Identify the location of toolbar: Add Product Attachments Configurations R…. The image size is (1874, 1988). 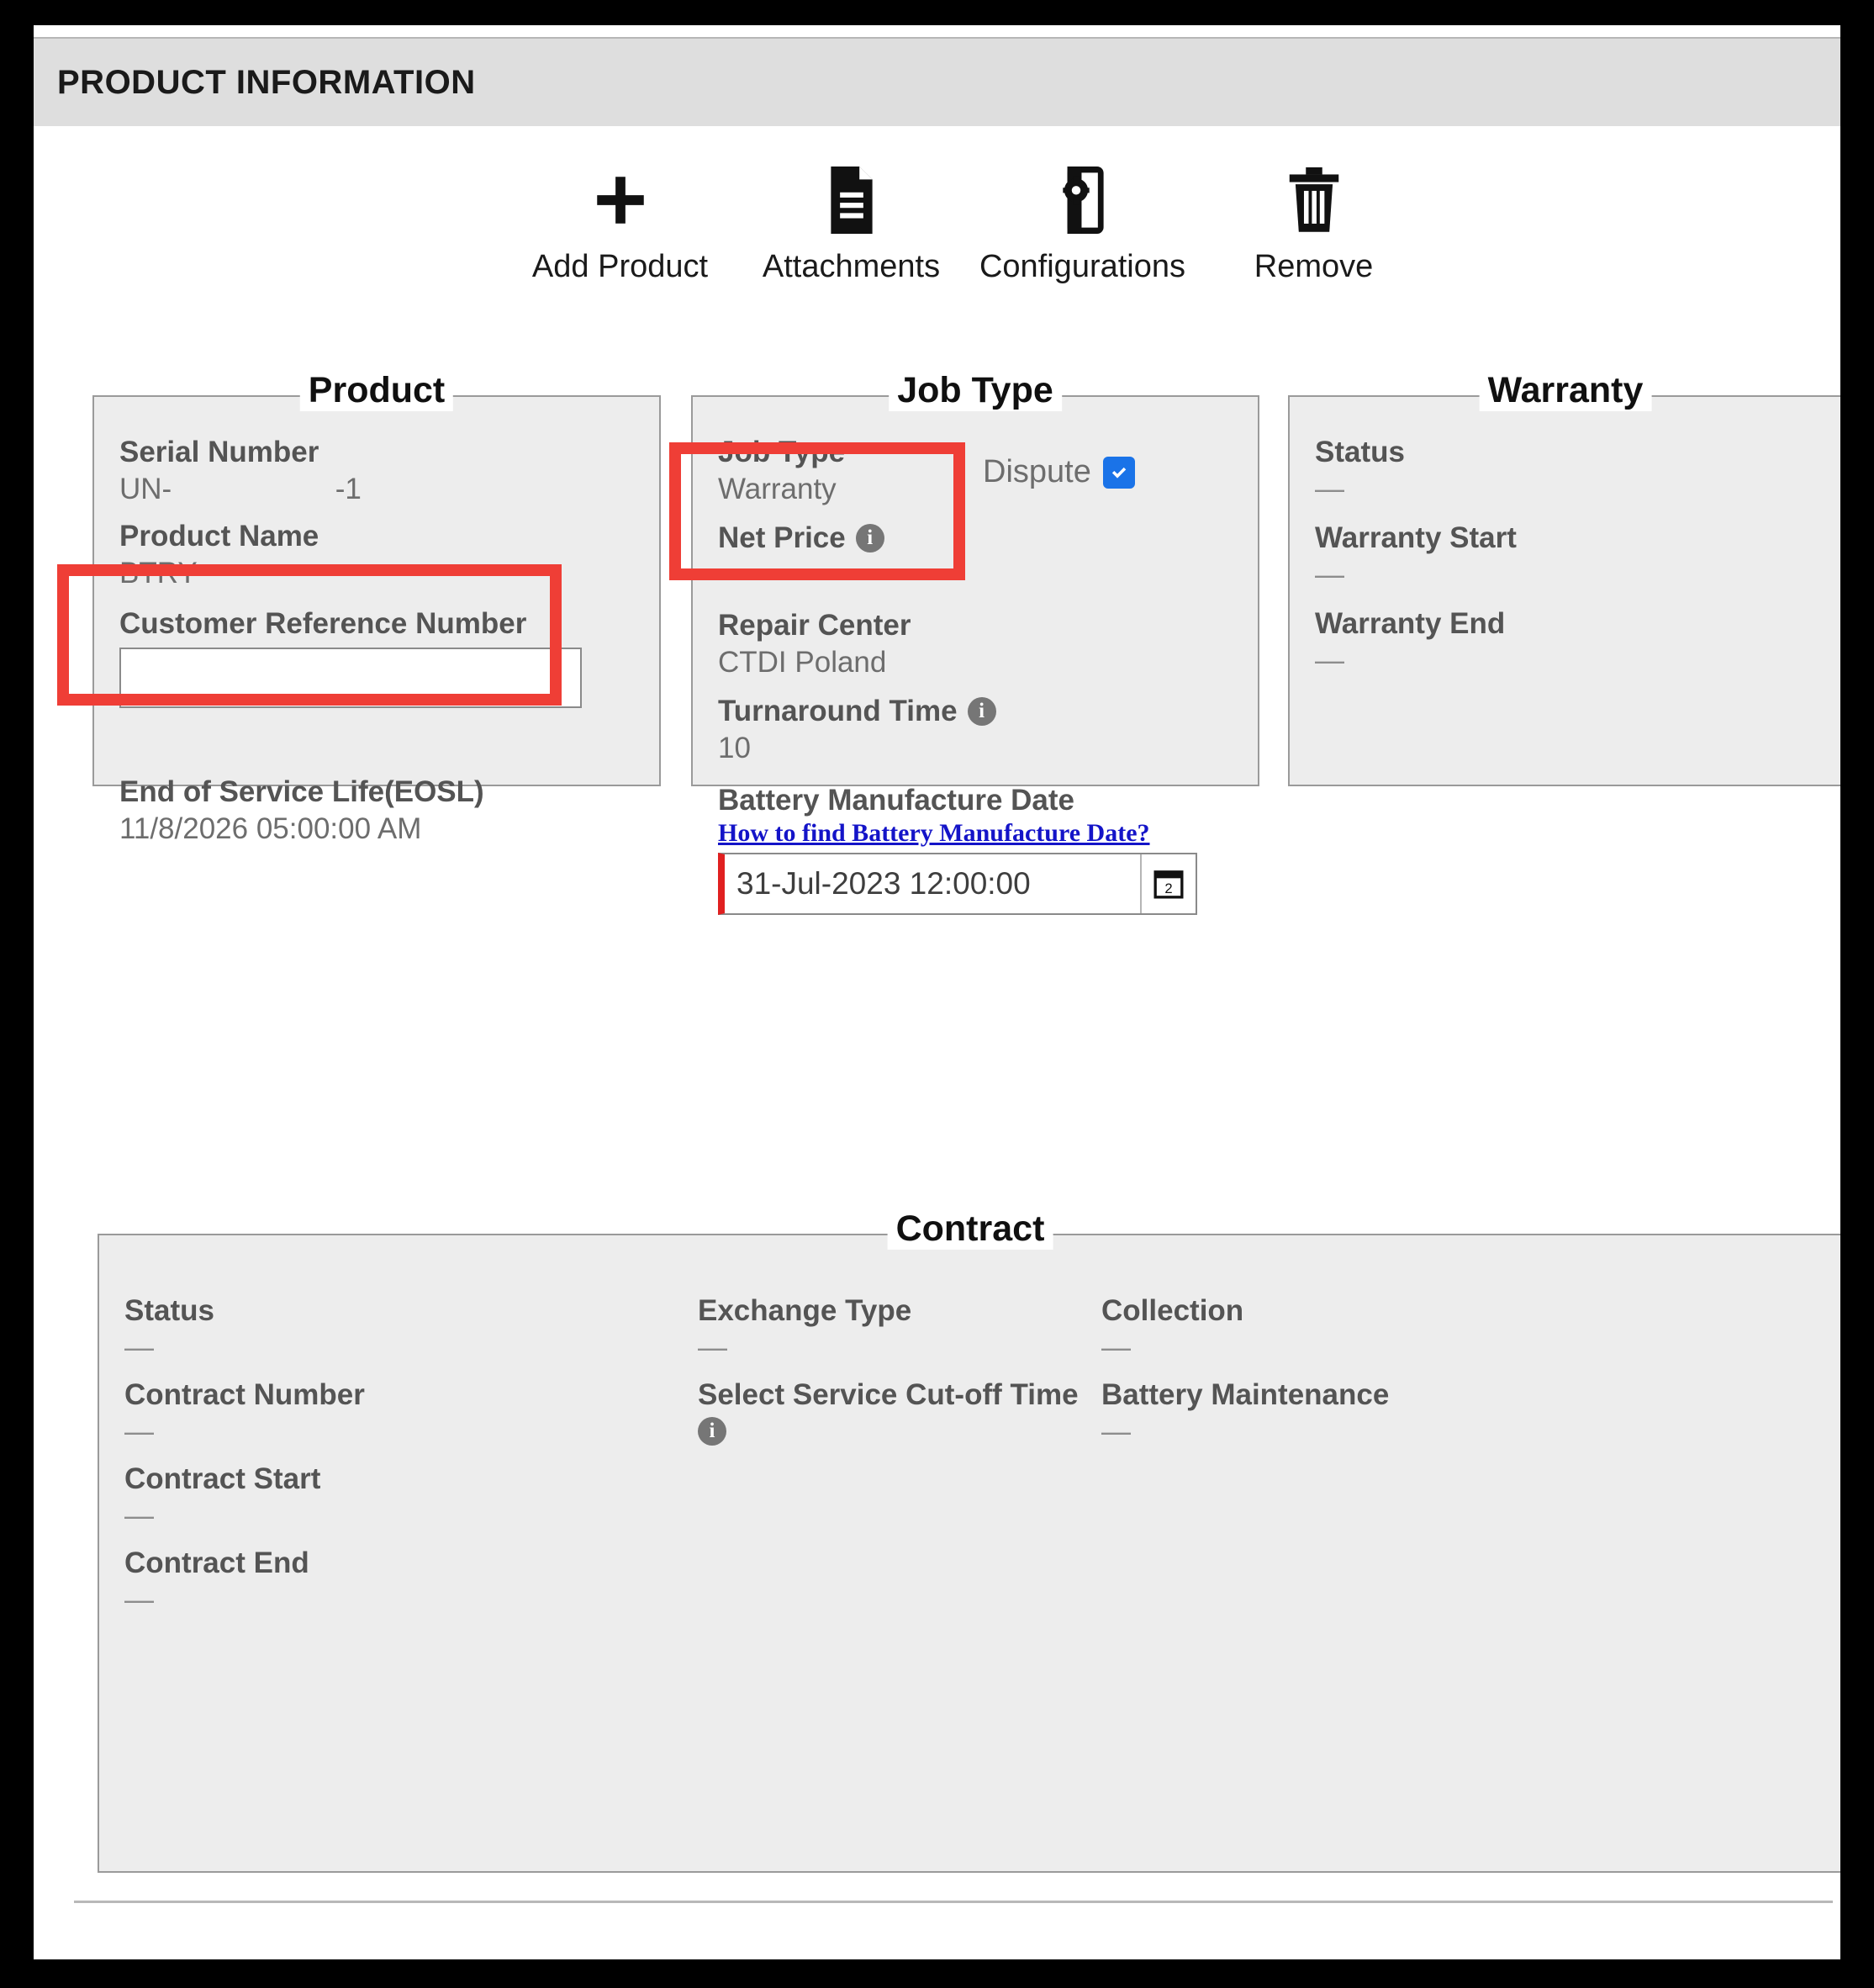
(967, 235).